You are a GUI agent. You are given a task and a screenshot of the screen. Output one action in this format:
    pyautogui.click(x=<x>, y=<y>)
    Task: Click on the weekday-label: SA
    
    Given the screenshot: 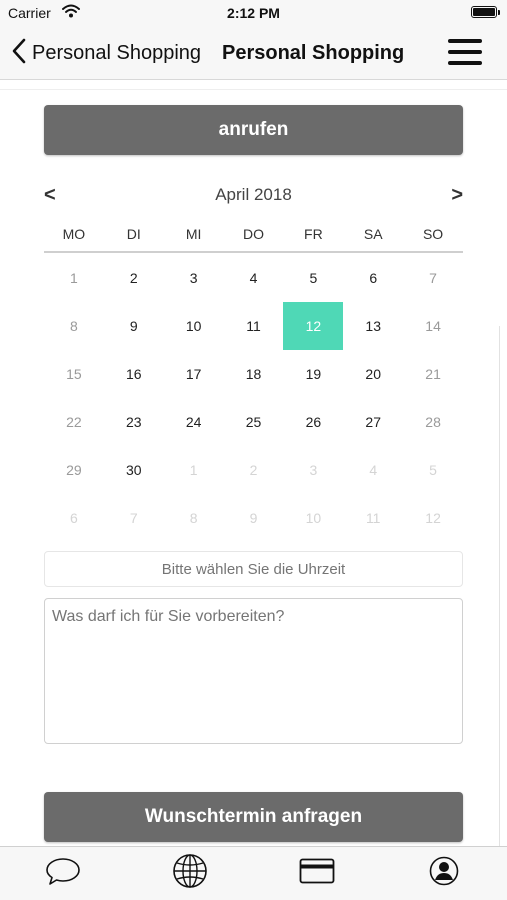 What is the action you would take?
    pyautogui.click(x=373, y=234)
    